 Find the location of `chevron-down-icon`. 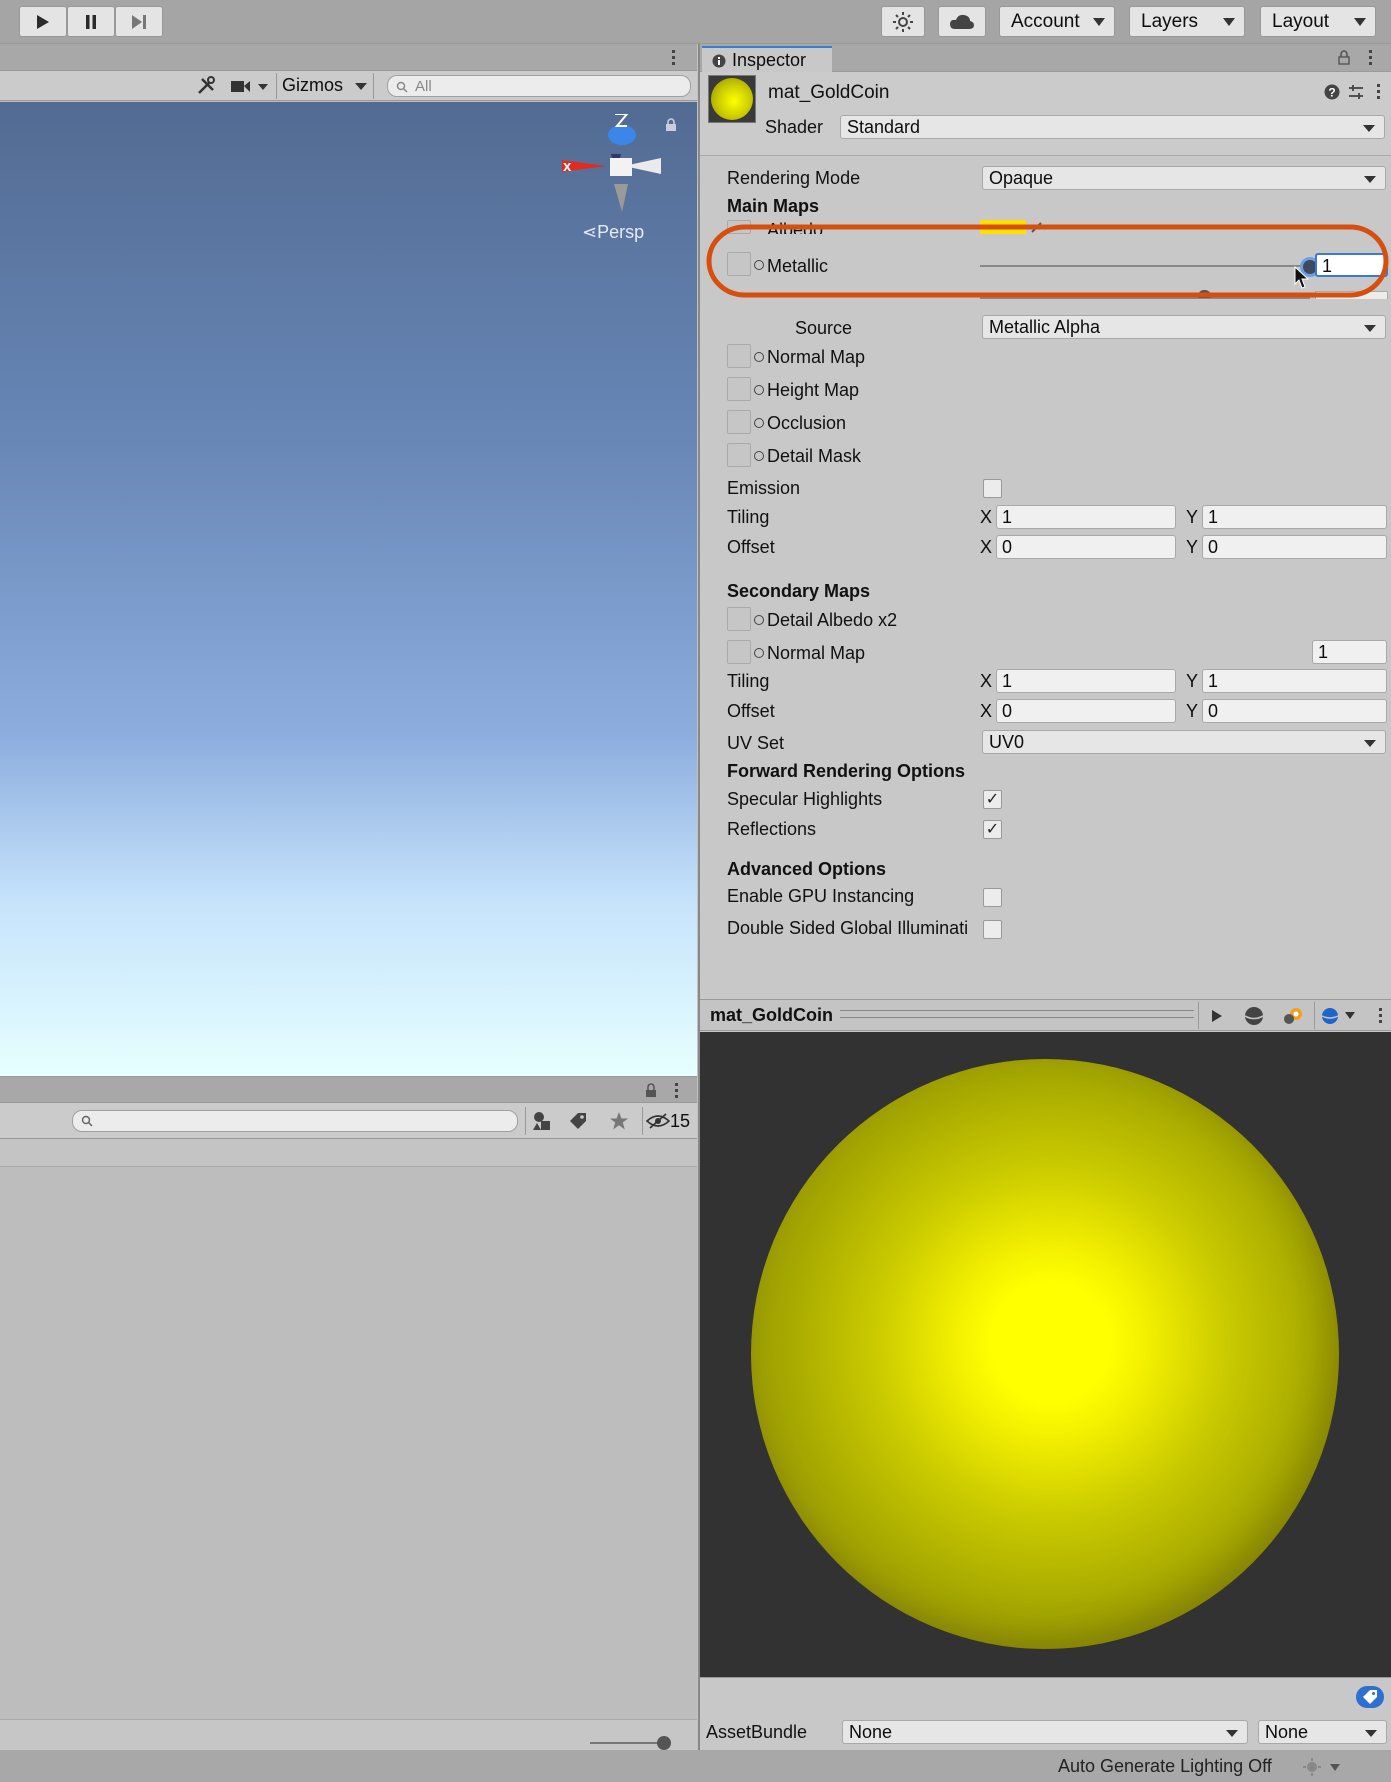

chevron-down-icon is located at coordinates (1335, 1767).